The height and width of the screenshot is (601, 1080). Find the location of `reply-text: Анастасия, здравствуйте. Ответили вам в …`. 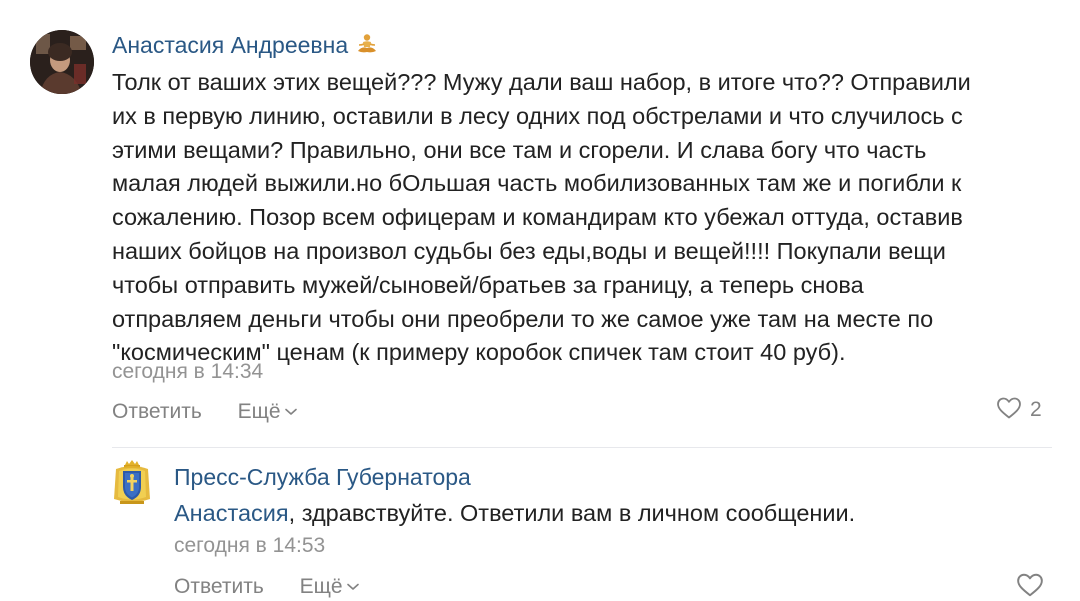

reply-text: Анастасия, здравствуйте. Ответили вам в … is located at coordinates (514, 513).